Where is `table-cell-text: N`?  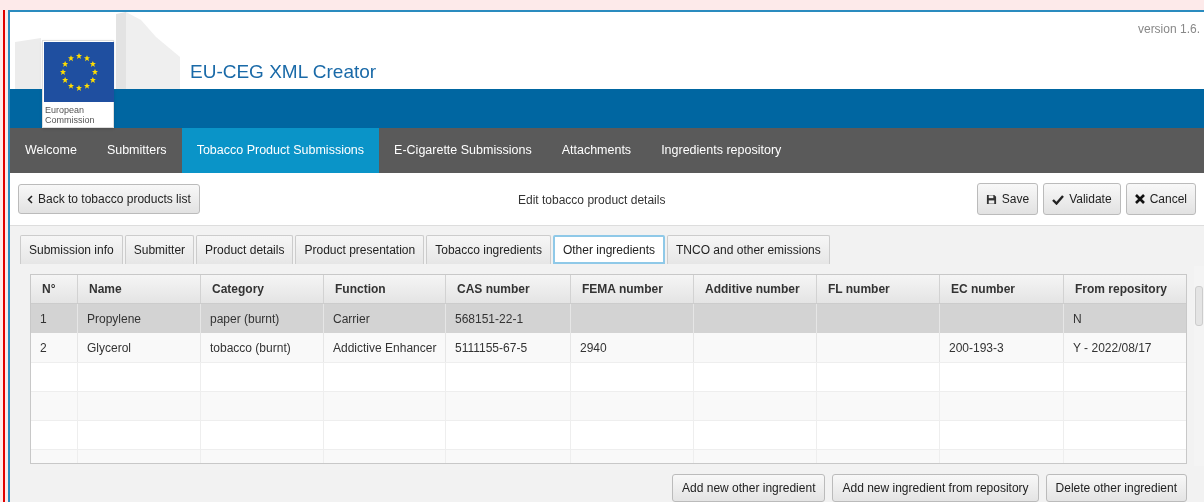 table-cell-text: N is located at coordinates (1077, 319).